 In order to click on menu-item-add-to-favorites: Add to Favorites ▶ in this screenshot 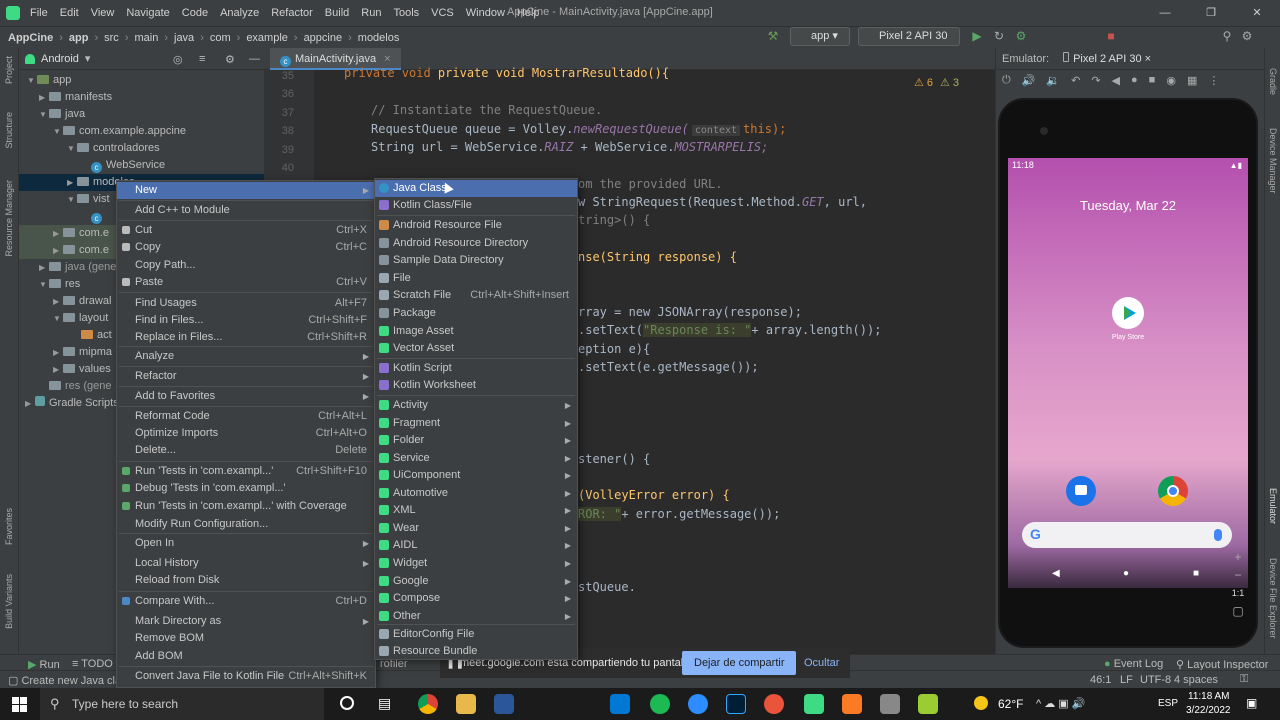, I will do `click(246, 396)`.